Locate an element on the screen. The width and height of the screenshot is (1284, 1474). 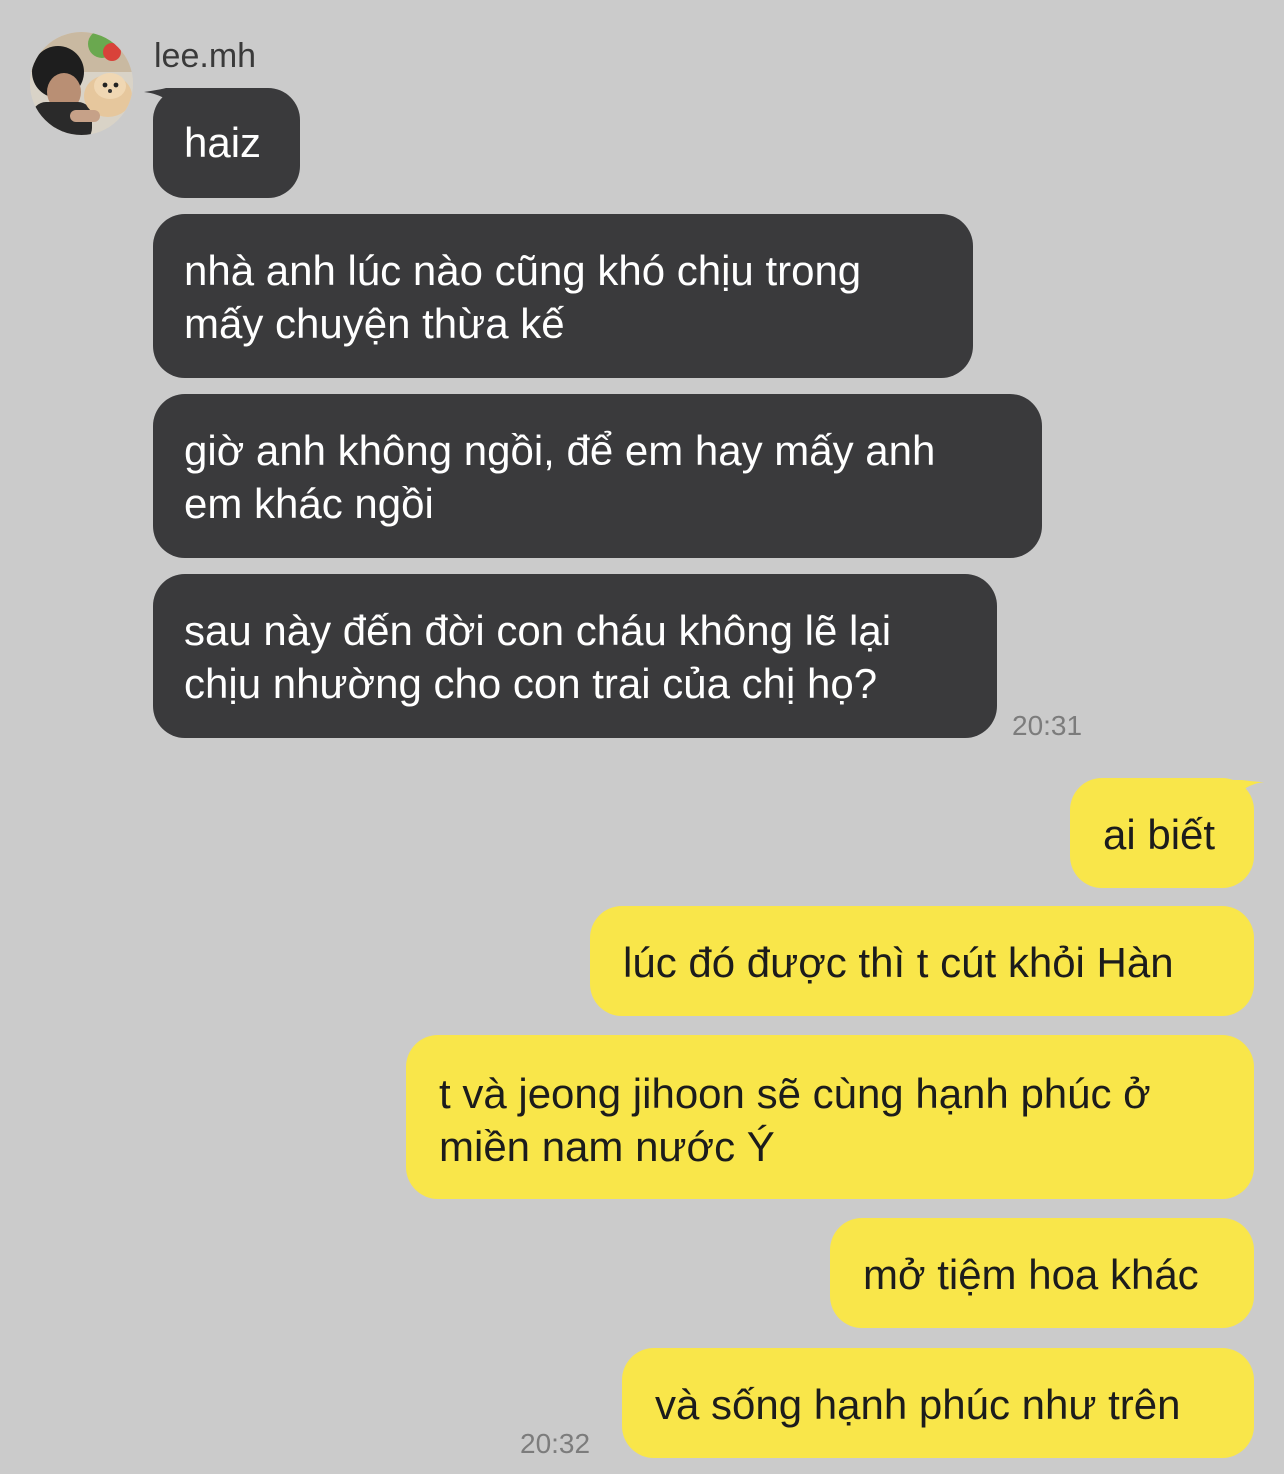
outgoing-message: mở tiệm hoa khác is located at coordinates (1042, 1273).